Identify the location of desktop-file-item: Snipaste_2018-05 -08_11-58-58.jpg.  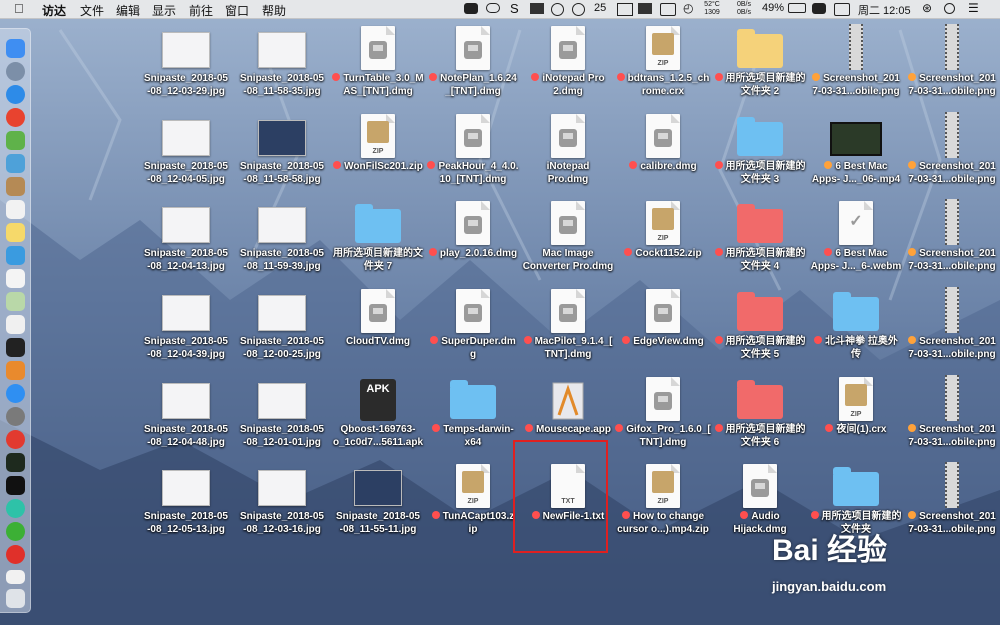
(282, 153).